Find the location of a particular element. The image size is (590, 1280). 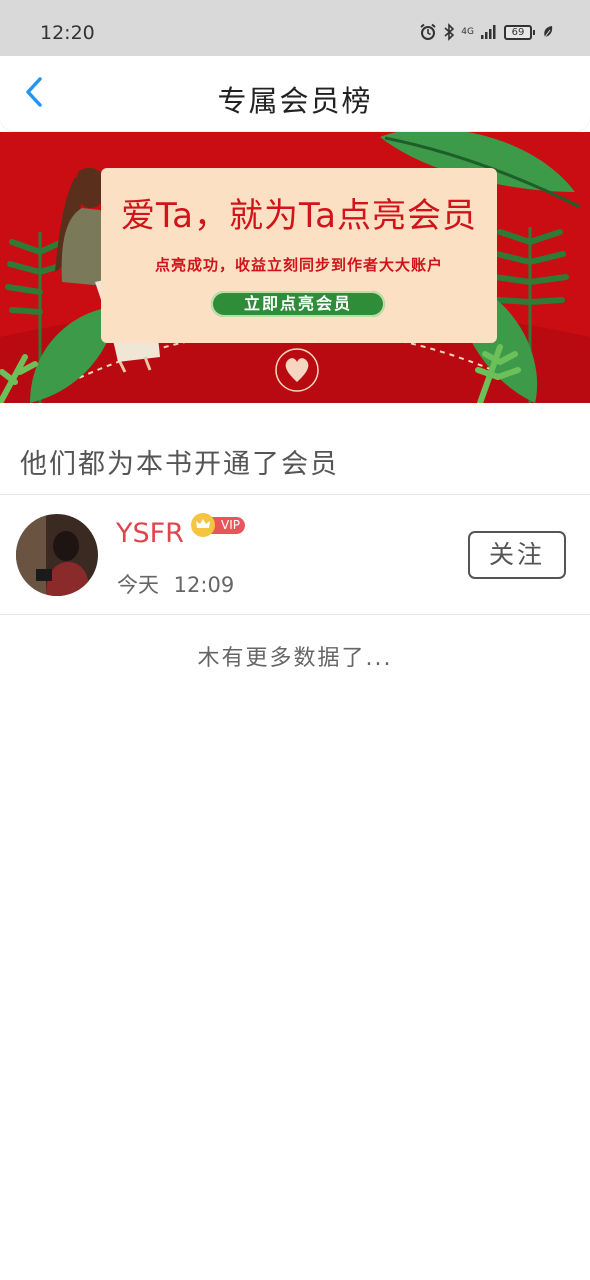

bluetooth-icon is located at coordinates (449, 32).